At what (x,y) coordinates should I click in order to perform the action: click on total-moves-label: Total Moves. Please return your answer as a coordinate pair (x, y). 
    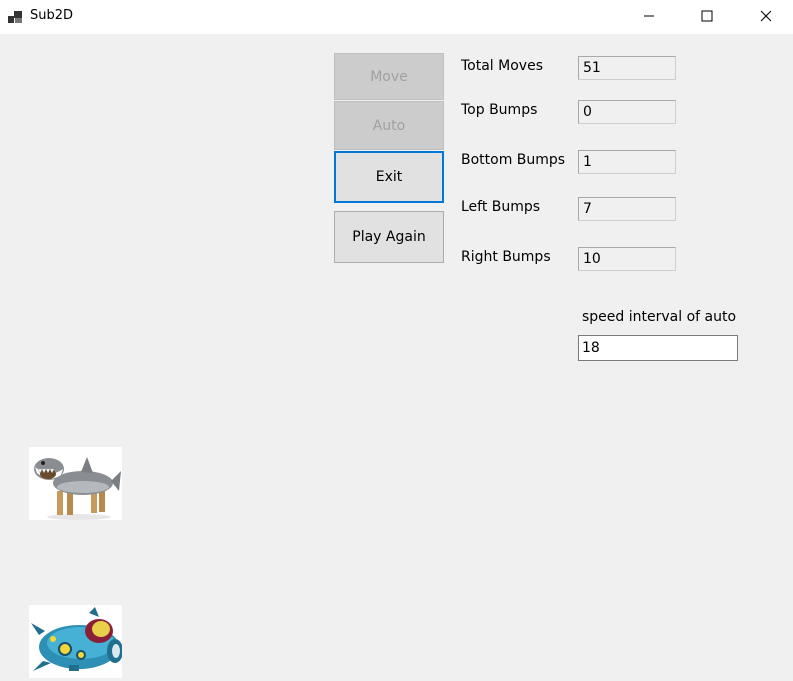
    Looking at the image, I should click on (502, 66).